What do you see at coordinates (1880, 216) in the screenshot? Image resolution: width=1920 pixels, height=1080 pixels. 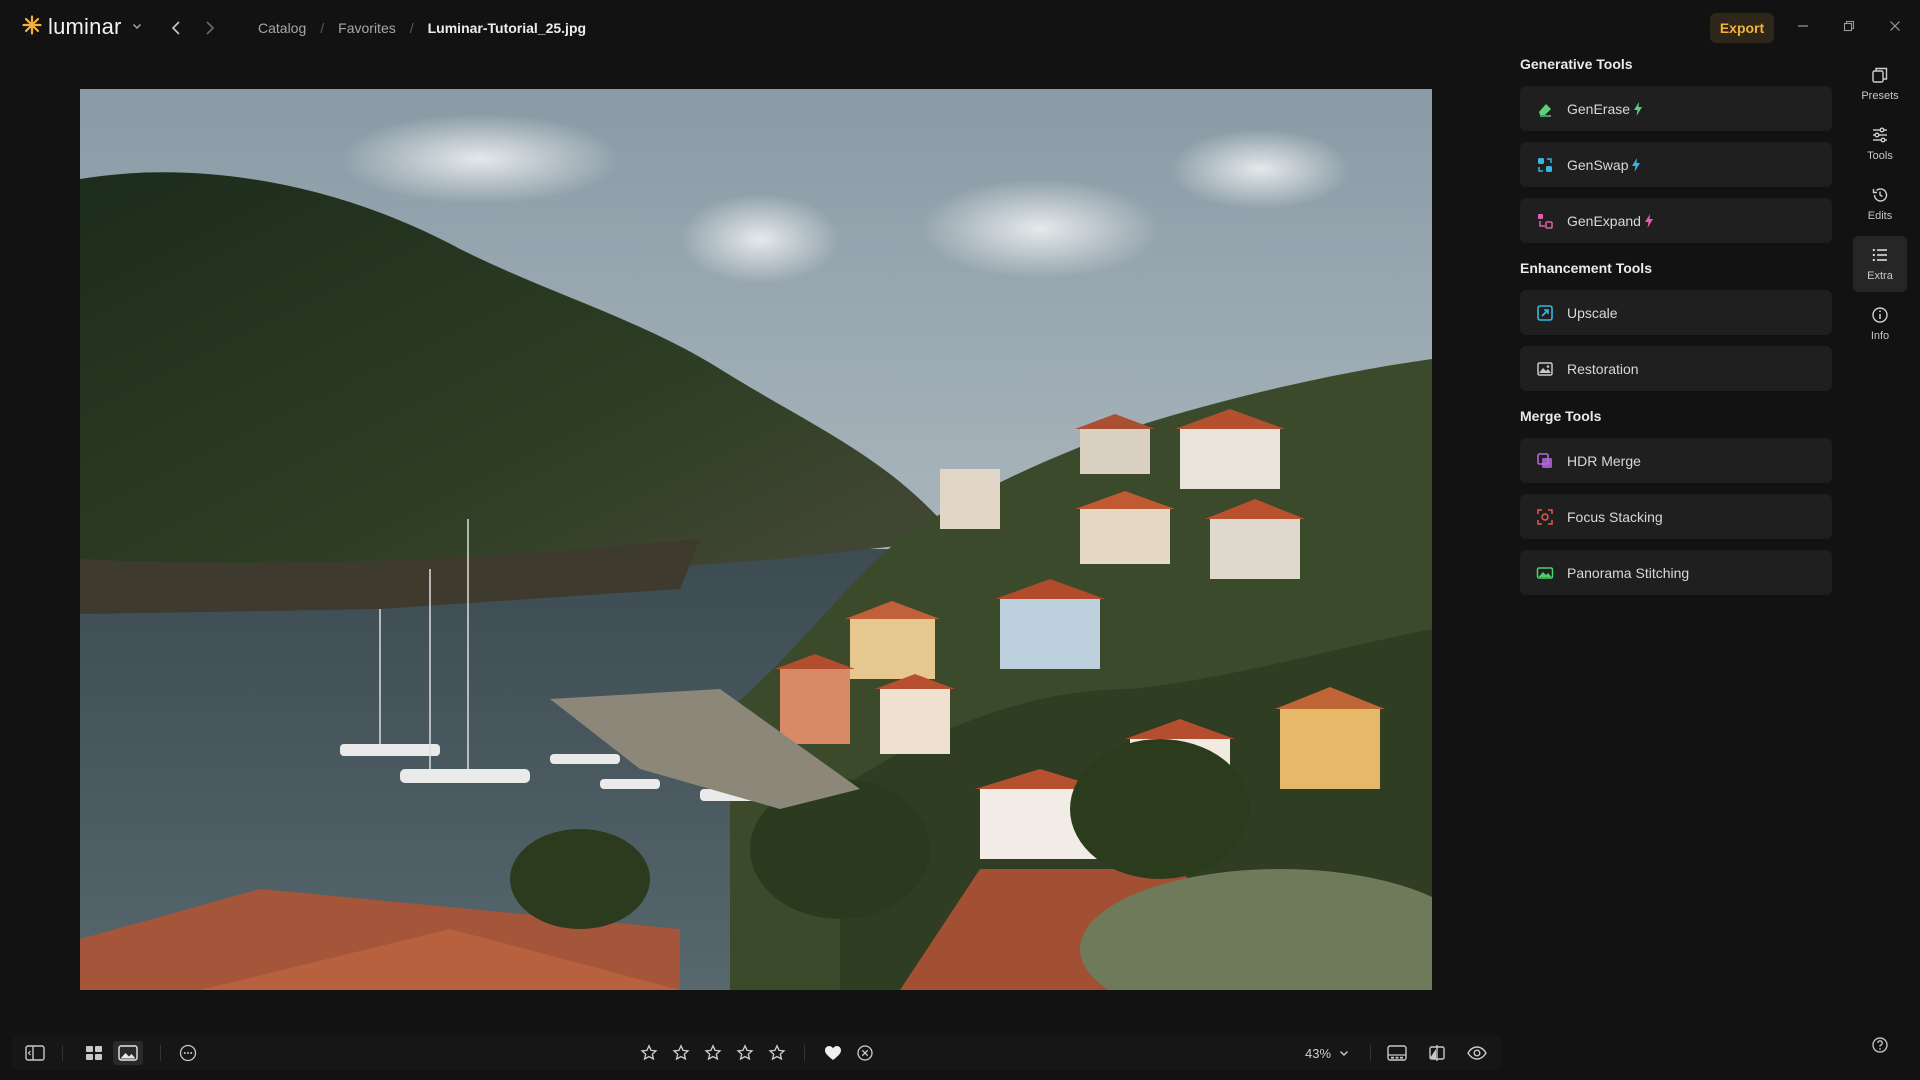 I see `rail-label: Edits` at bounding box center [1880, 216].